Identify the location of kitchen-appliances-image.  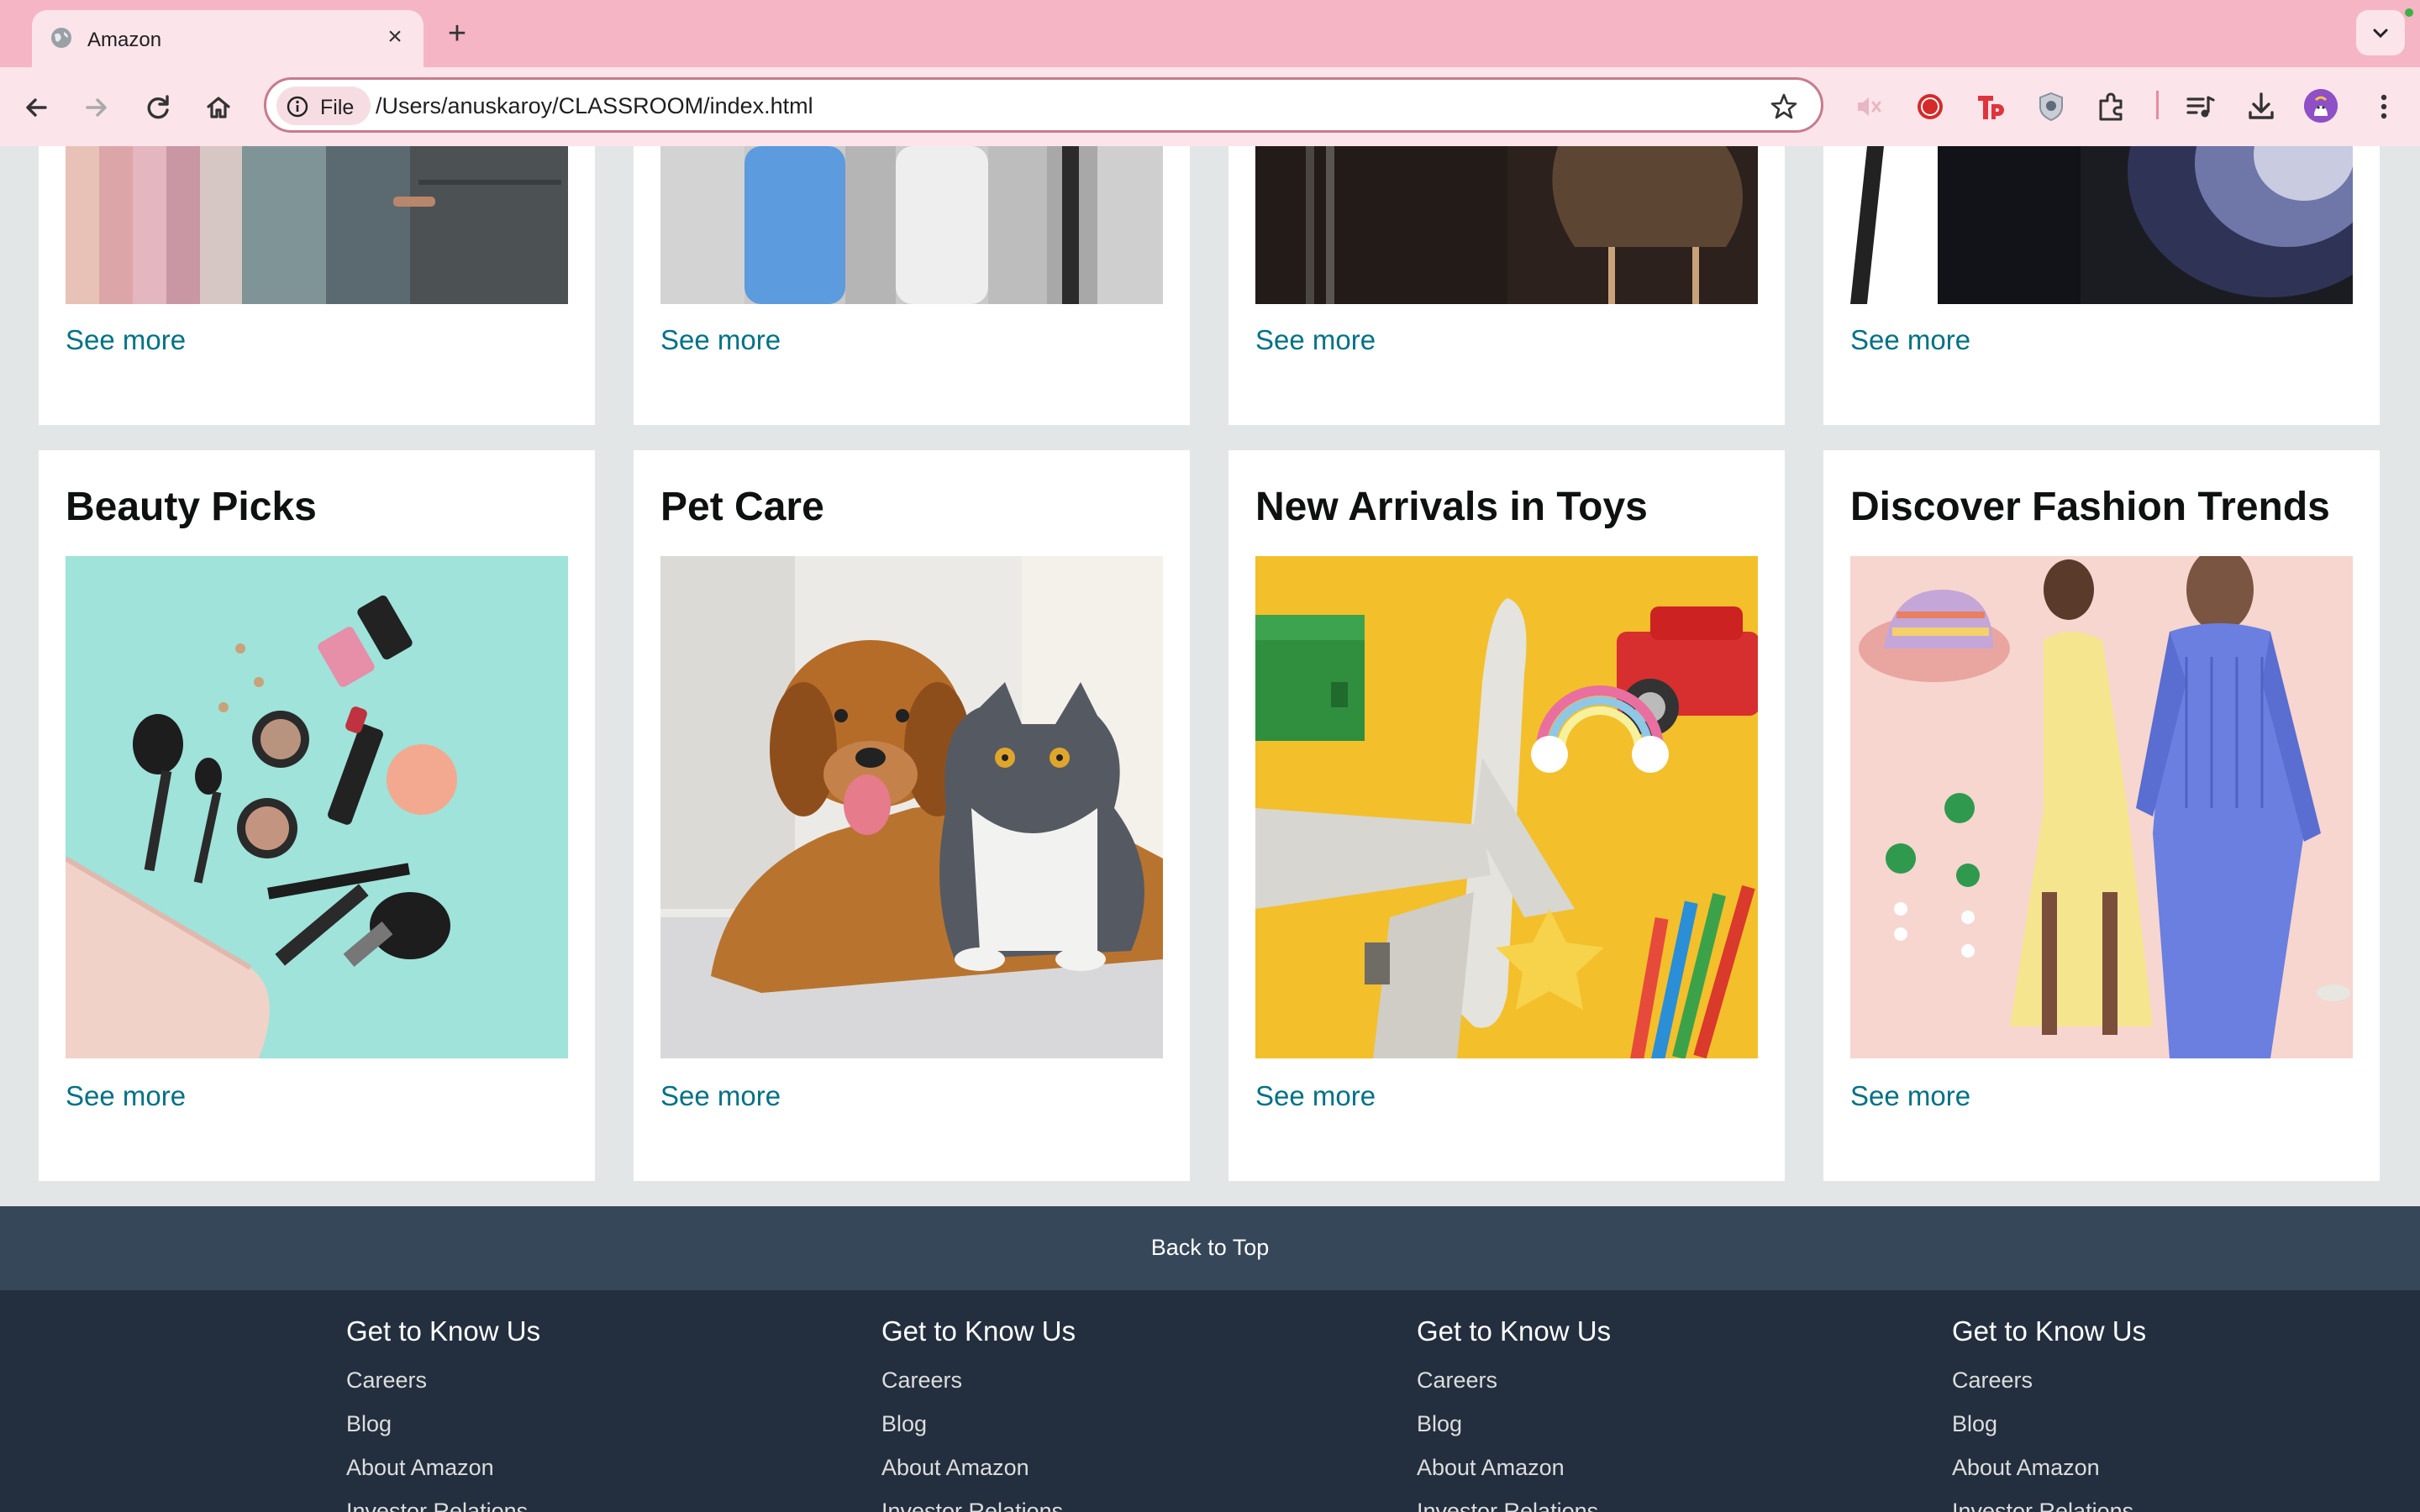
(911, 225).